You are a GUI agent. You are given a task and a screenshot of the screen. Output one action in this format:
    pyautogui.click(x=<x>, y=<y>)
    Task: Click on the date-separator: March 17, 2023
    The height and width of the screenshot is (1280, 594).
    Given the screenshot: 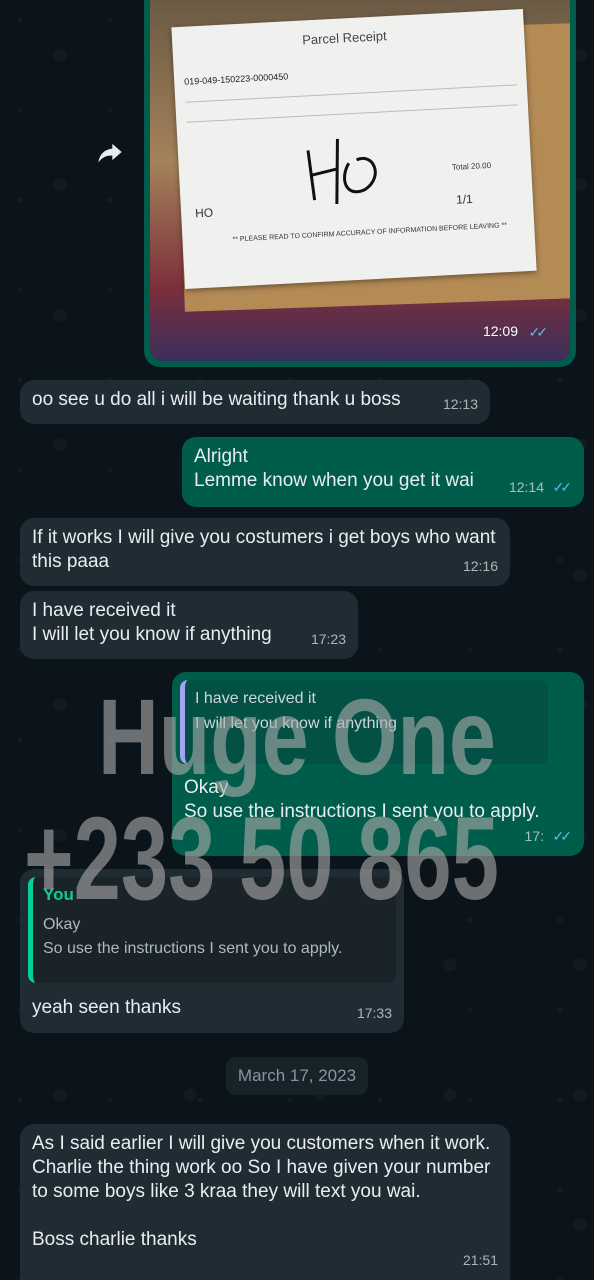 What is the action you would take?
    pyautogui.click(x=297, y=1076)
    